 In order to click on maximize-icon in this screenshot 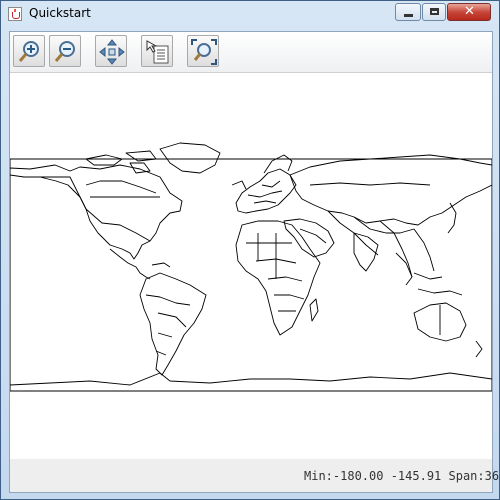, I will do `click(434, 11)`.